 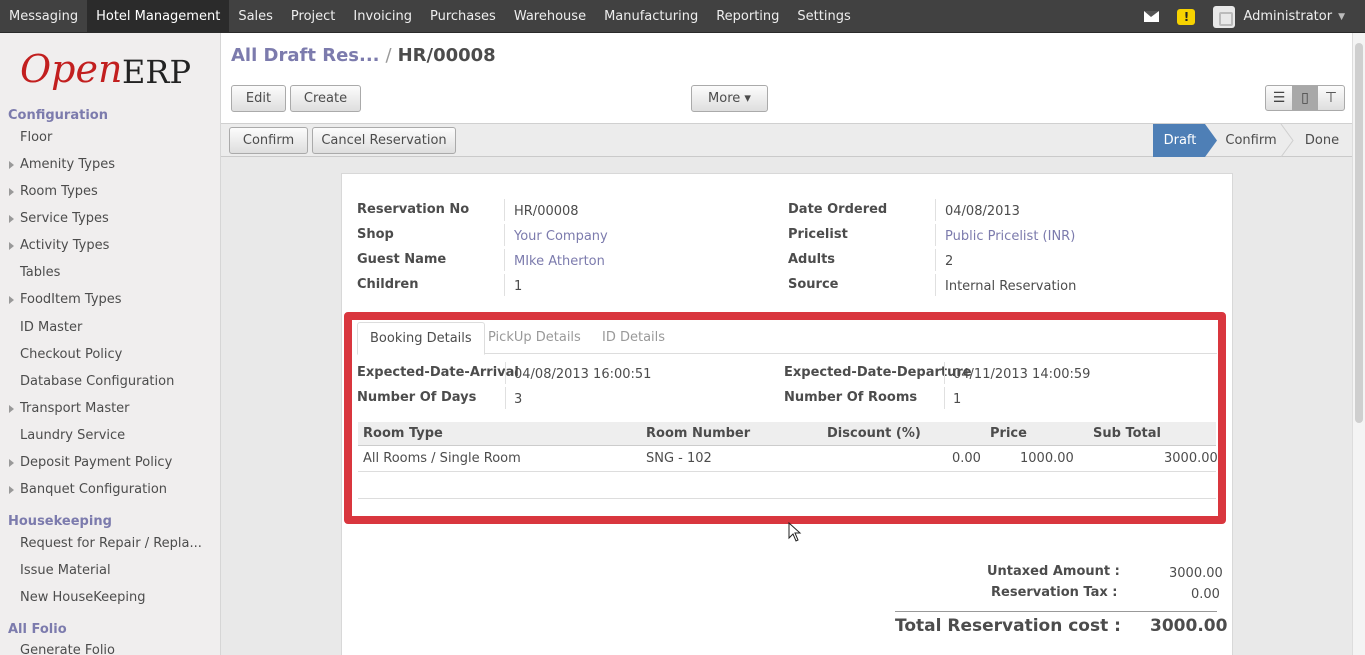 What do you see at coordinates (949, 261) in the screenshot?
I see `adults-value: 2` at bounding box center [949, 261].